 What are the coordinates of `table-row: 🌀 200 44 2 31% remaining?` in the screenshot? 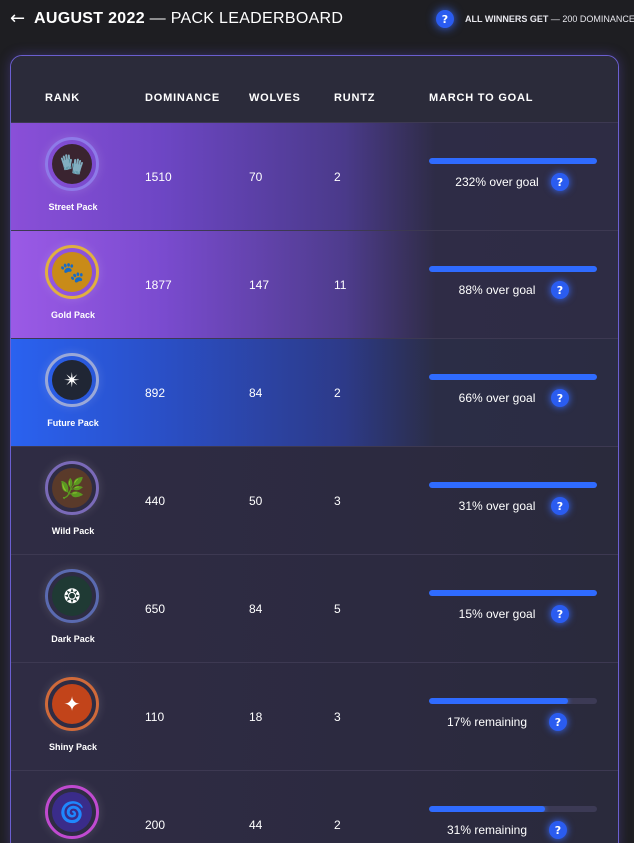 It's located at (314, 806).